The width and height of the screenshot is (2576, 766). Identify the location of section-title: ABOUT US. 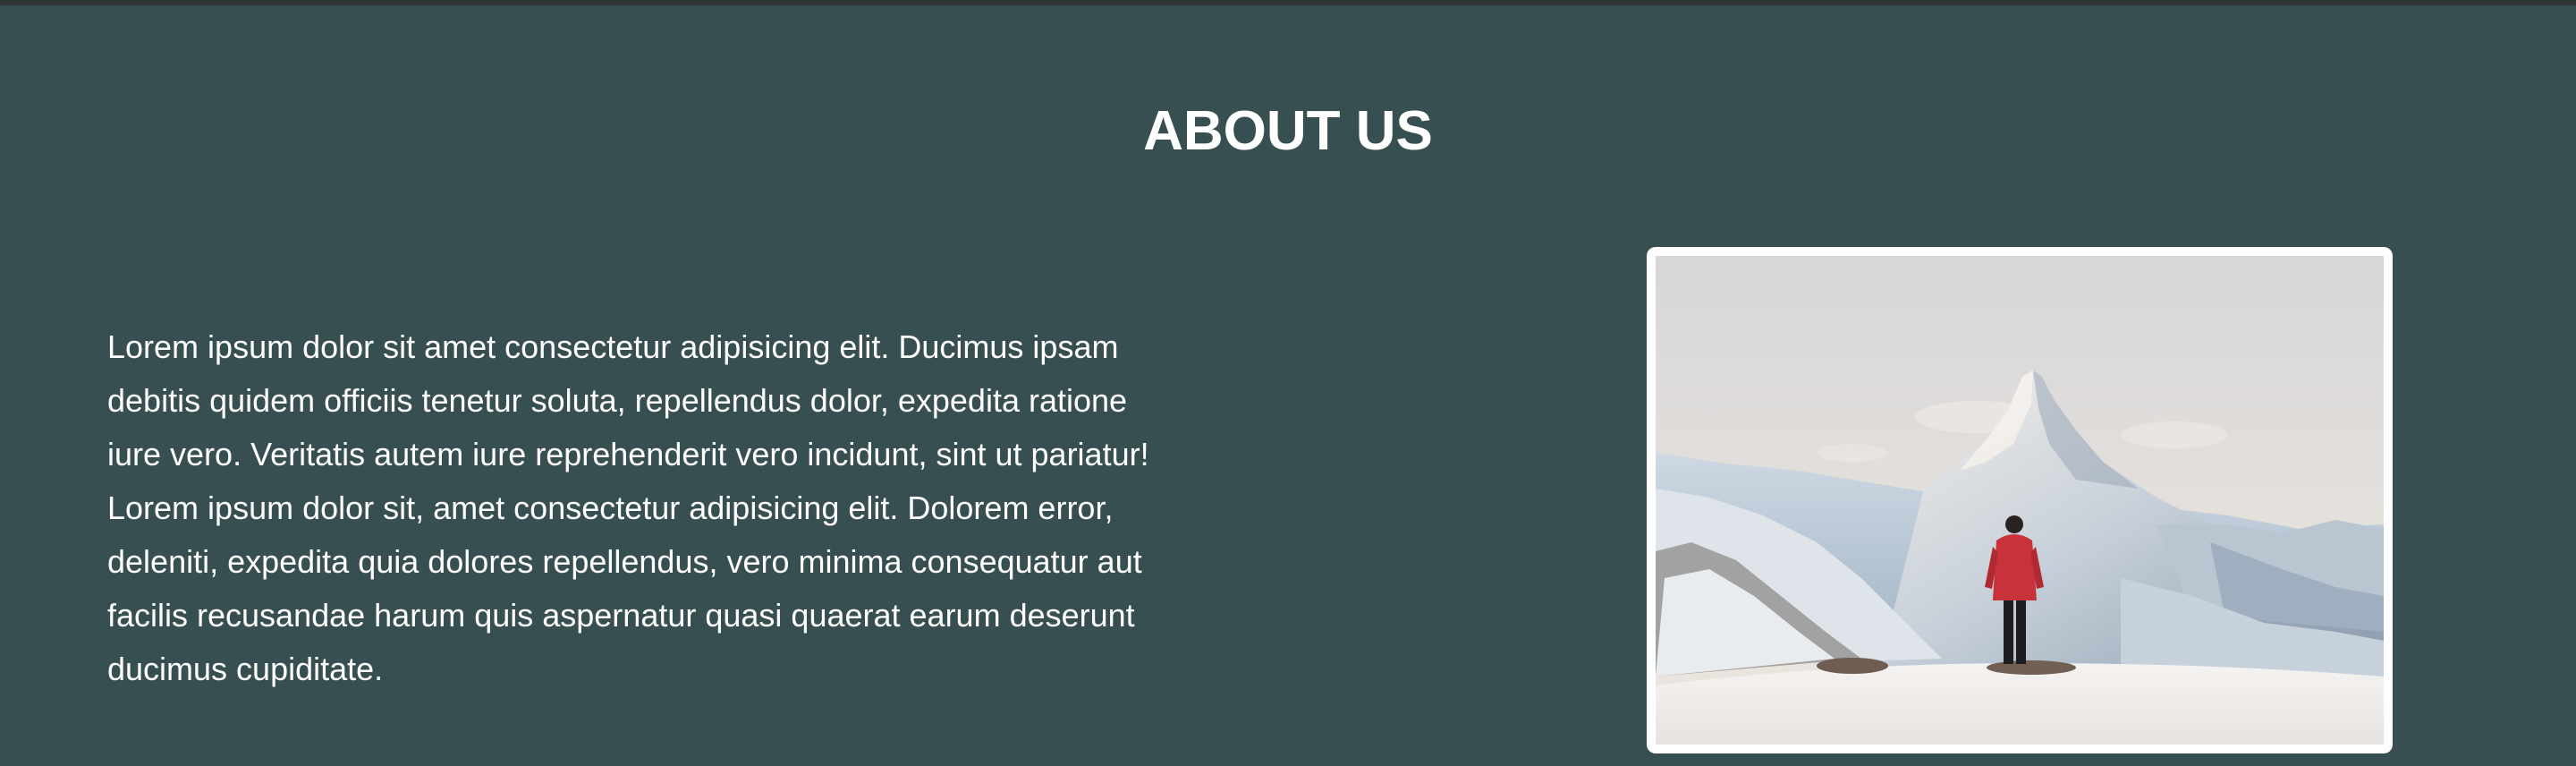
(1288, 131).